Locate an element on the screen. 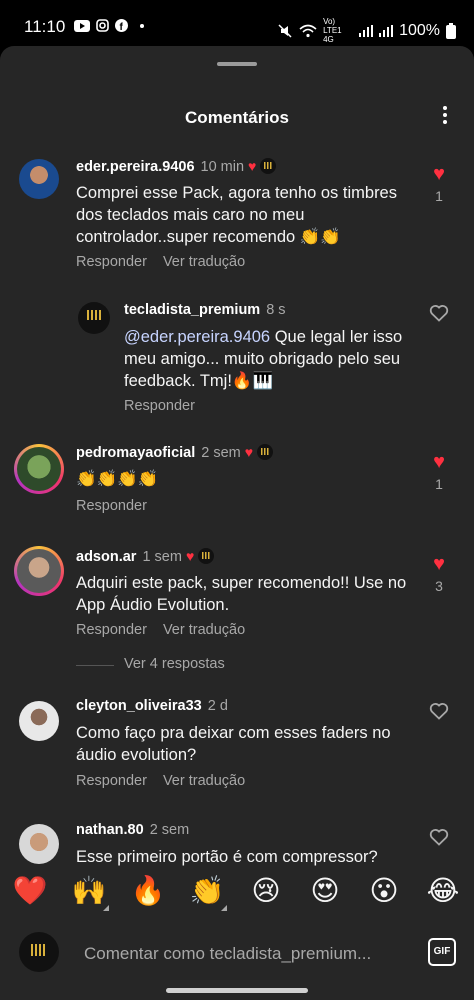  like-button: ♥ 3 is located at coordinates (439, 574).